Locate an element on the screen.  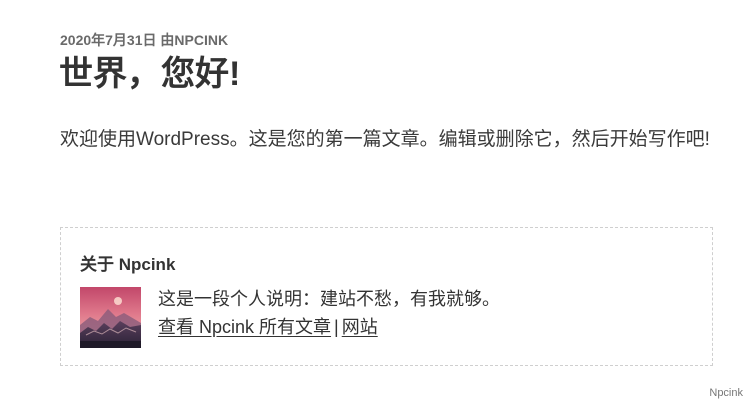
author-links: 查看 Npcink 所有文章 | 网站 is located at coordinates (268, 327).